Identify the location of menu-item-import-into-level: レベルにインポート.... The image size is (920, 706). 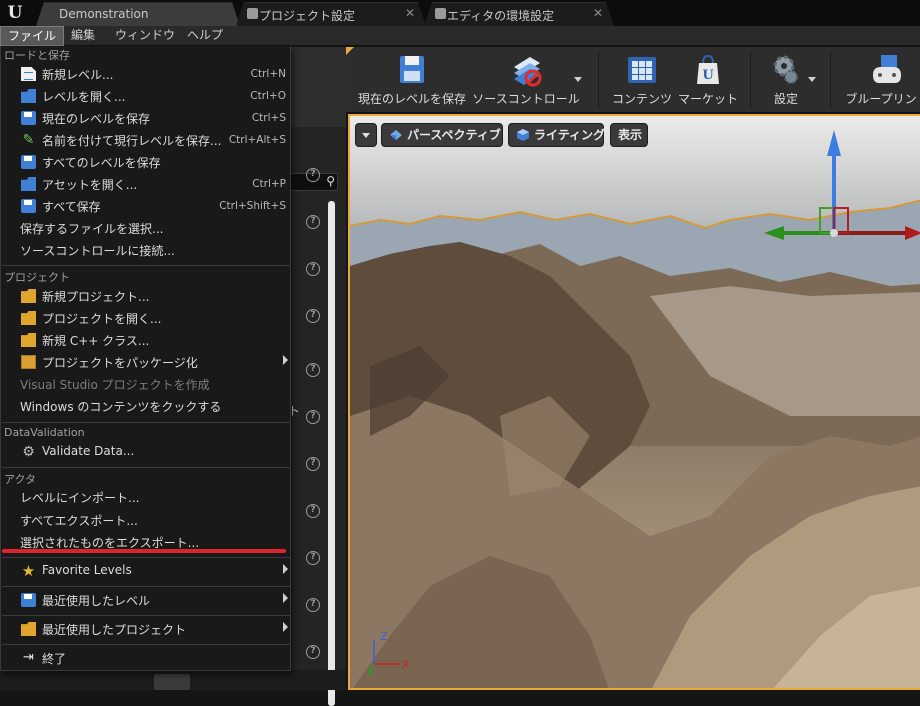
(146, 497).